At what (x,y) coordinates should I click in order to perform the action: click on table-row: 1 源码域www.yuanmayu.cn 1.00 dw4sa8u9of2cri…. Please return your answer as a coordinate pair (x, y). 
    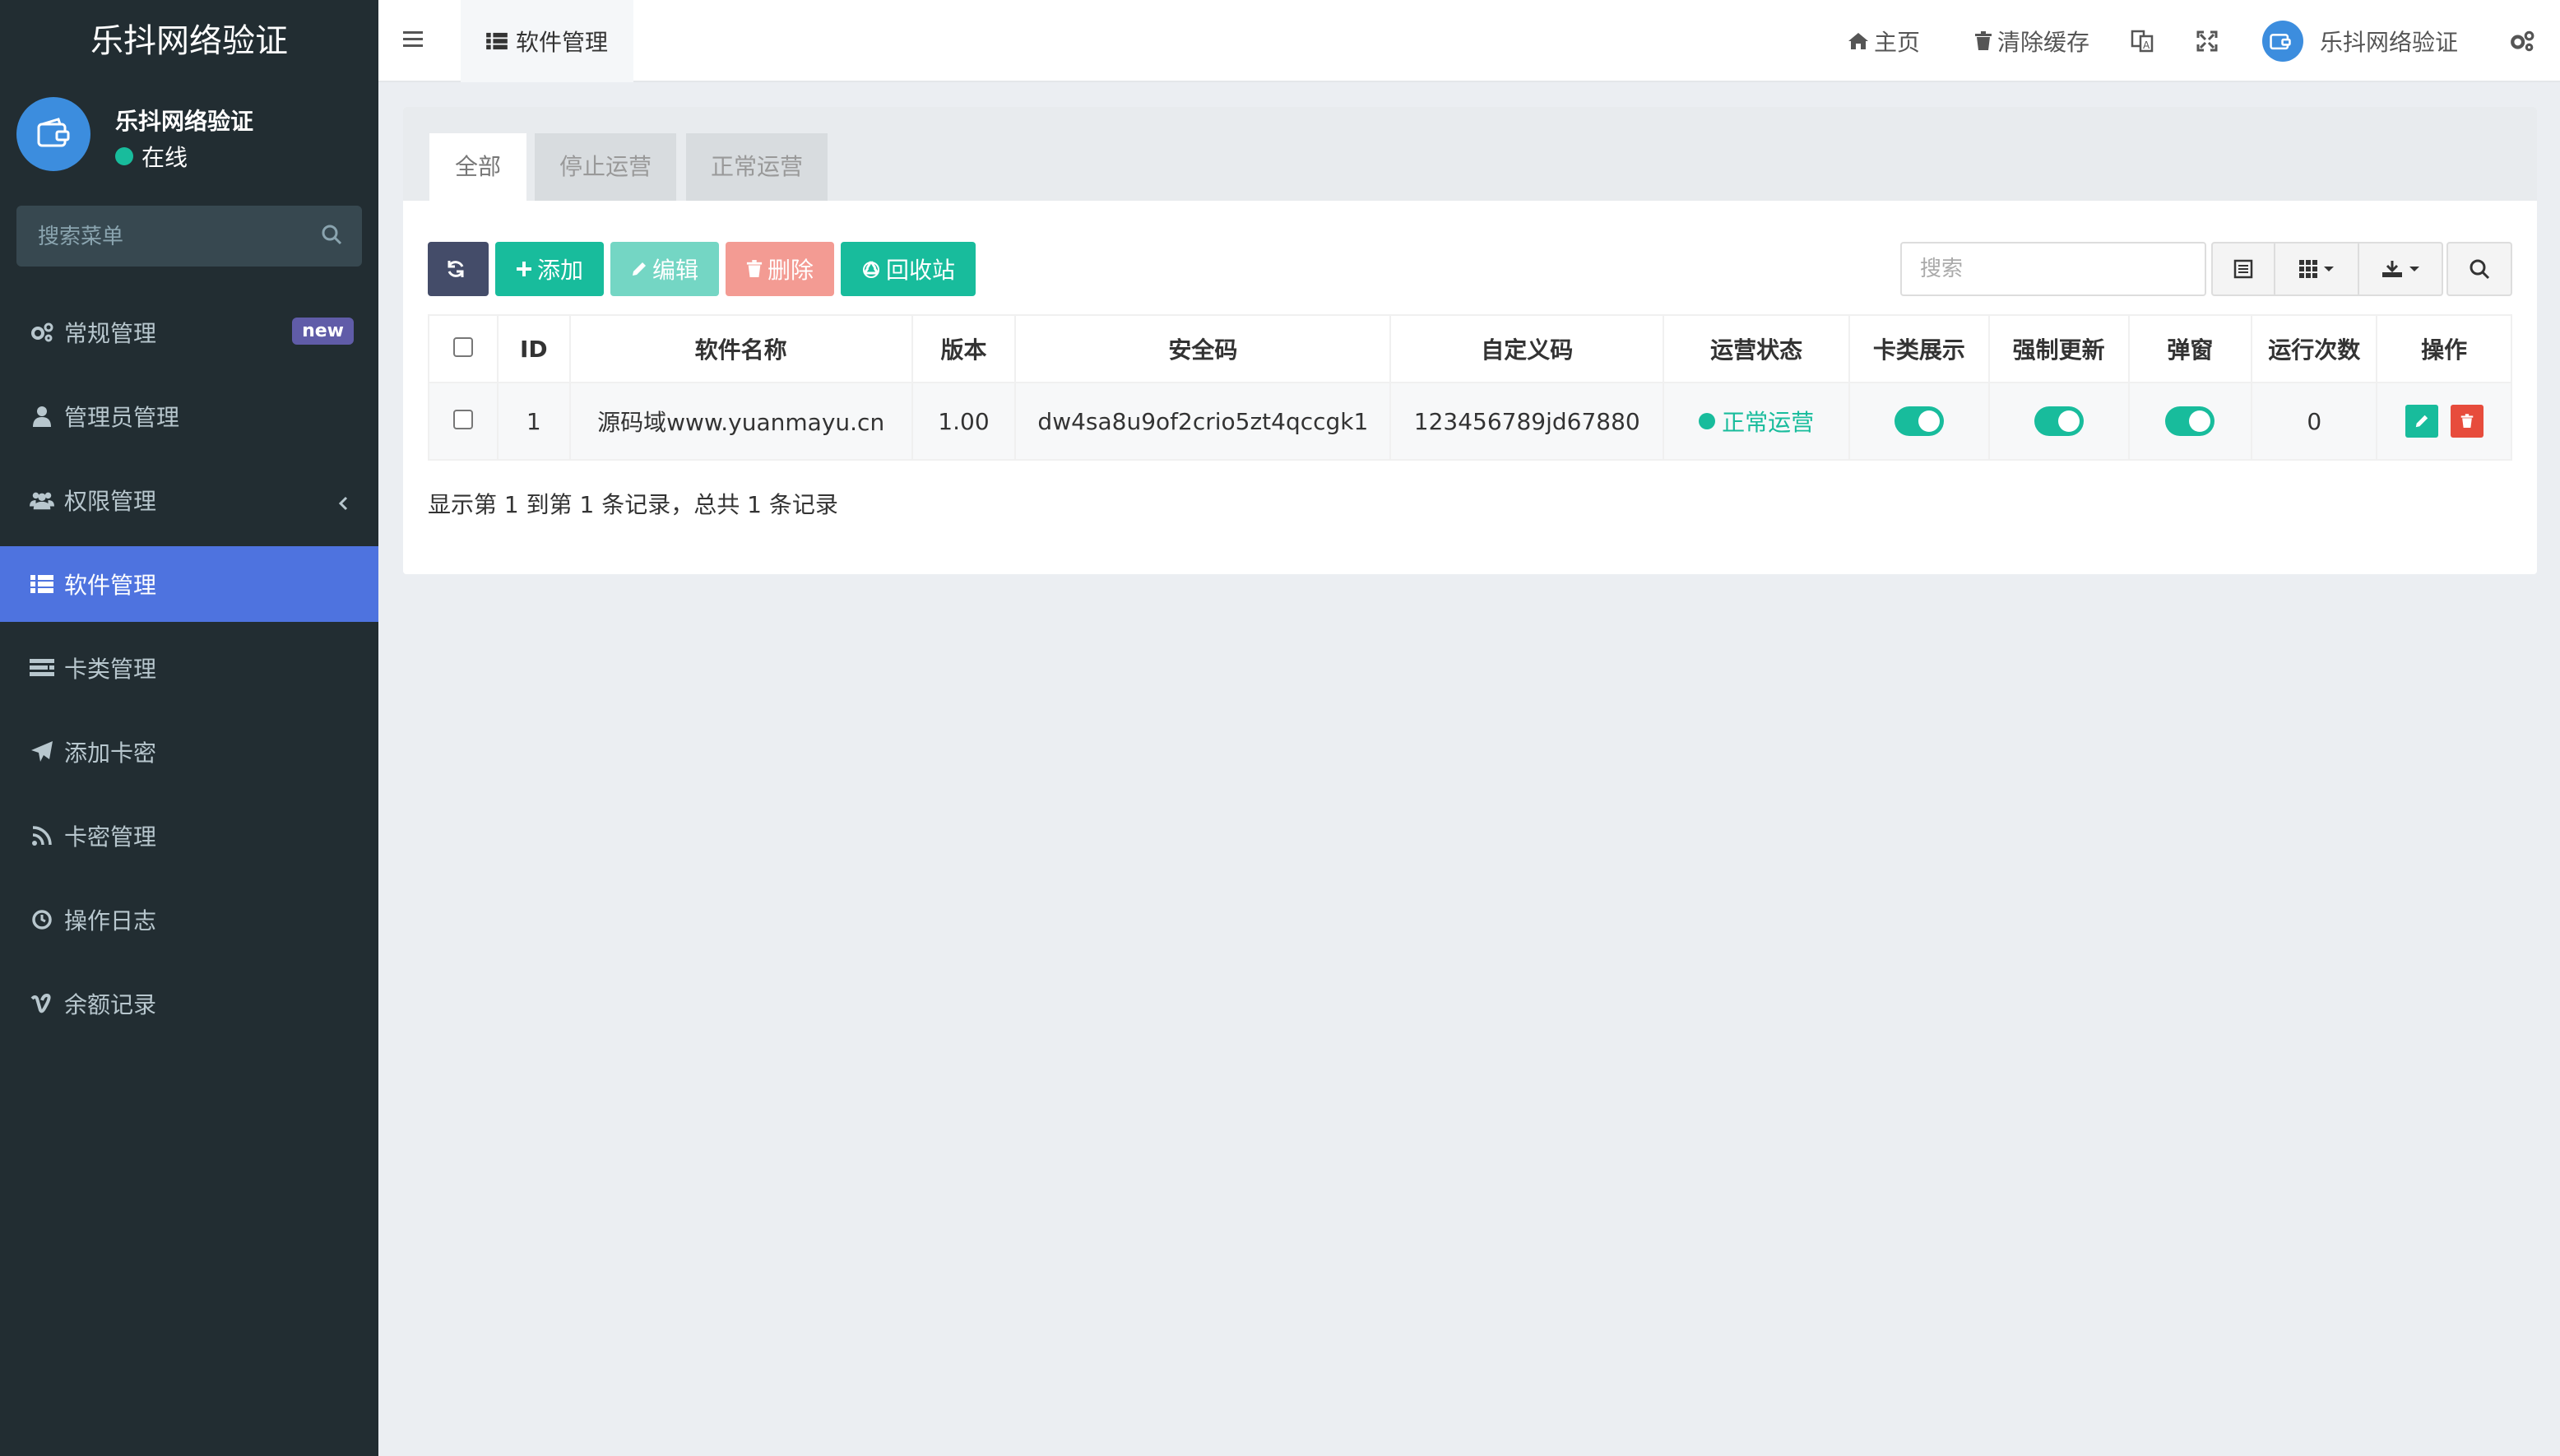
    Looking at the image, I should click on (1470, 421).